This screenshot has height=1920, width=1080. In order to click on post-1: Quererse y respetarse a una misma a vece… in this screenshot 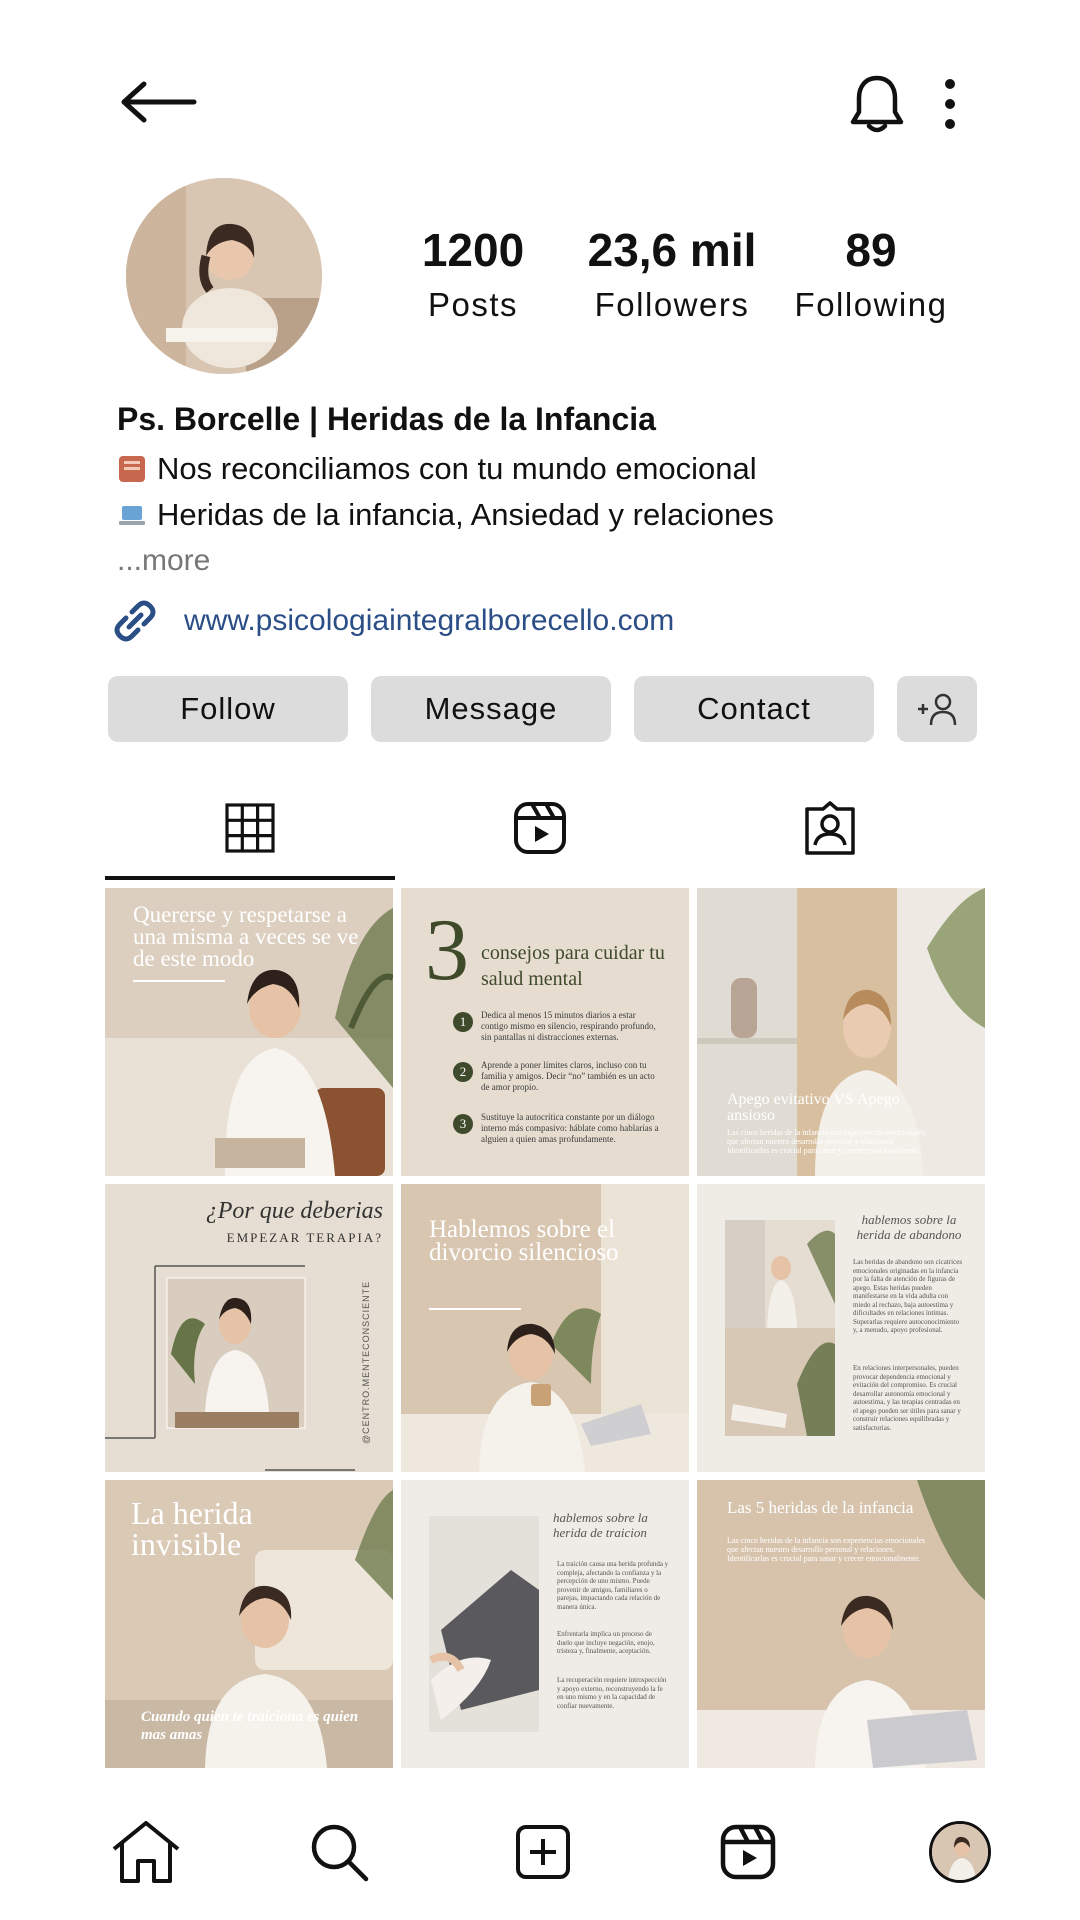, I will do `click(249, 1032)`.